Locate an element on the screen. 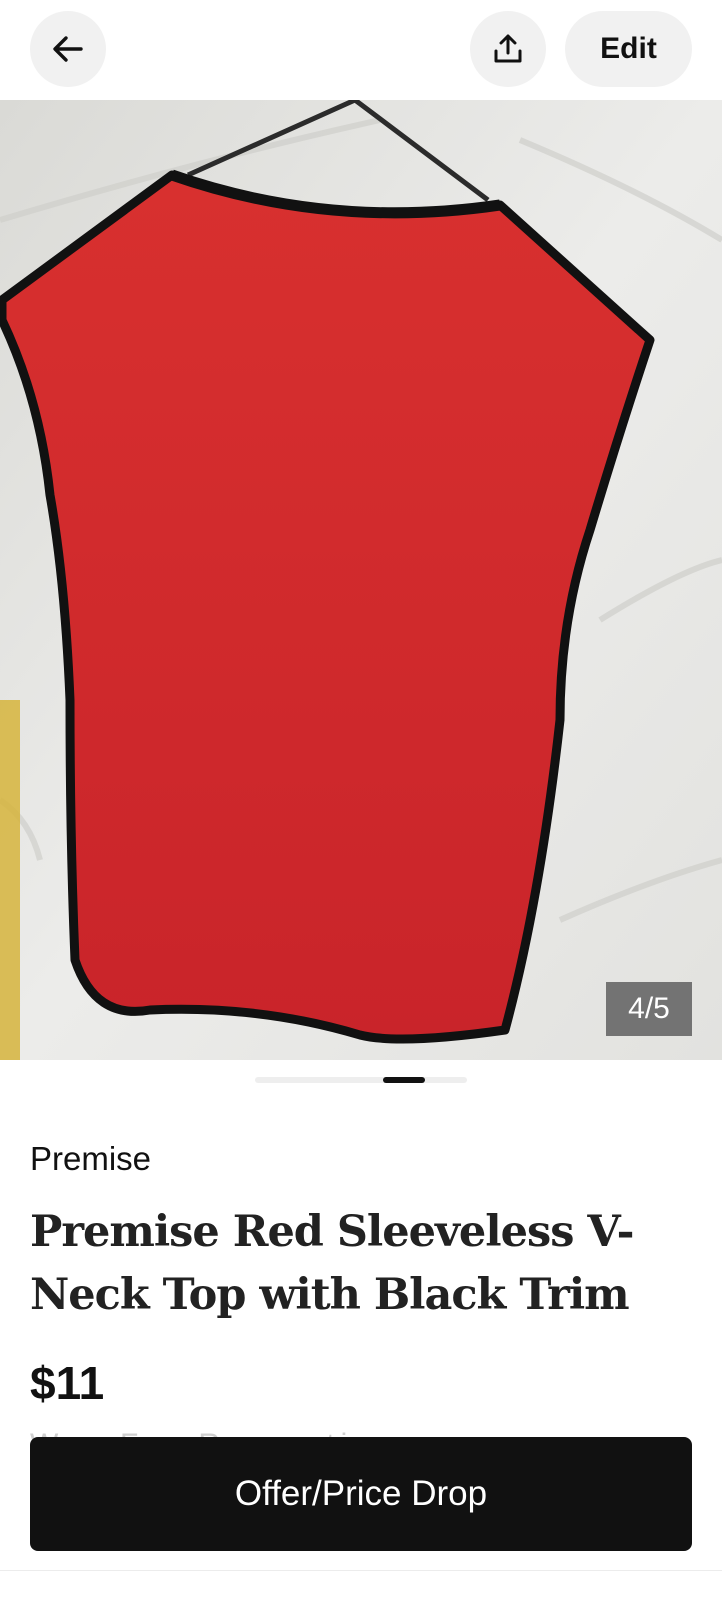 The width and height of the screenshot is (722, 1600). share-button is located at coordinates (508, 49).